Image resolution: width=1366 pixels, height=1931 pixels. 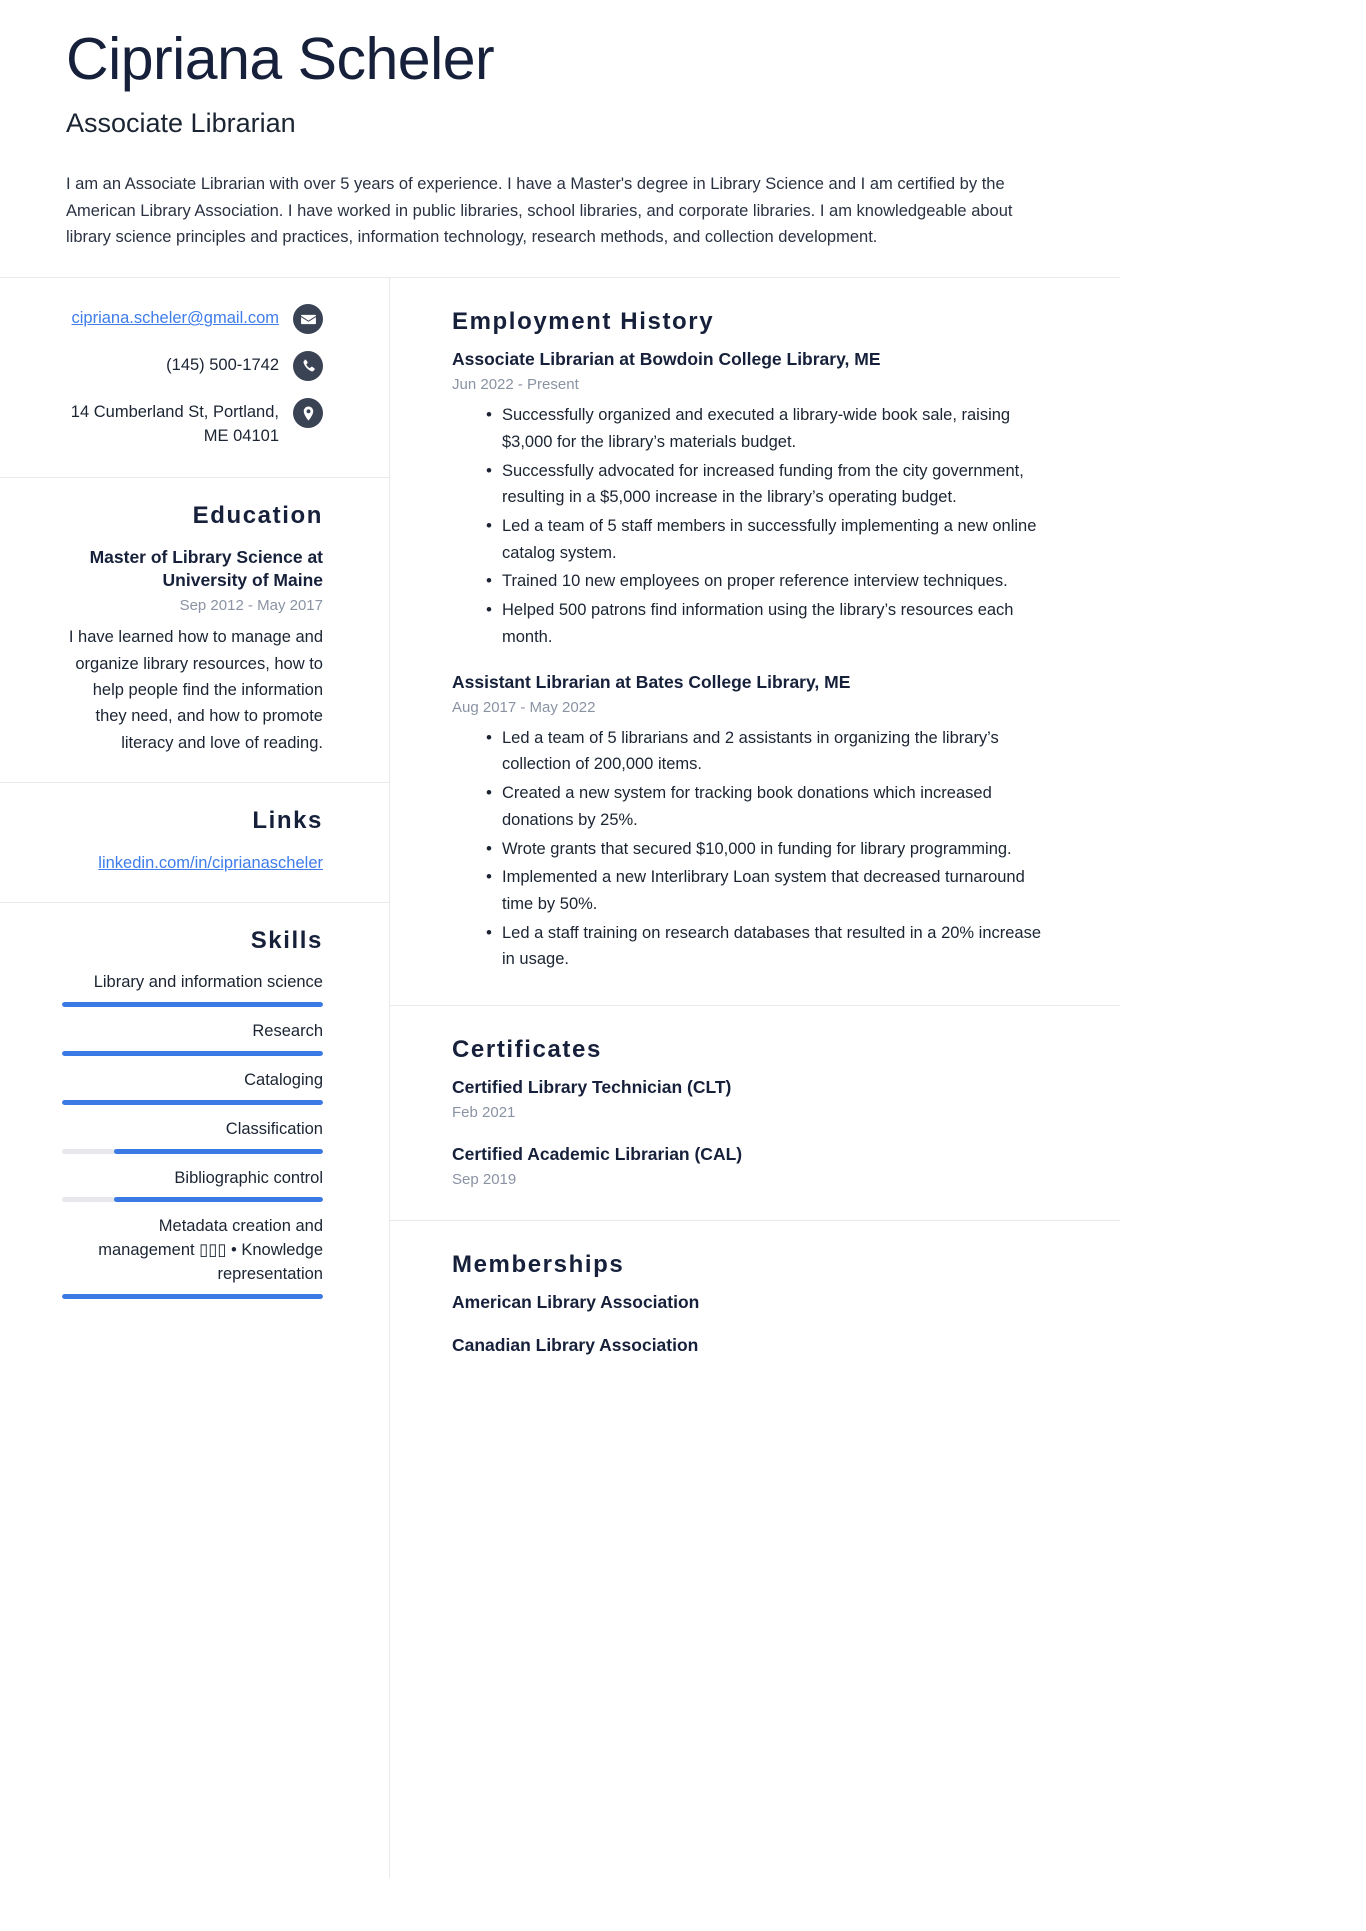 I want to click on membership-name: American Library Association, so click(x=576, y=1302).